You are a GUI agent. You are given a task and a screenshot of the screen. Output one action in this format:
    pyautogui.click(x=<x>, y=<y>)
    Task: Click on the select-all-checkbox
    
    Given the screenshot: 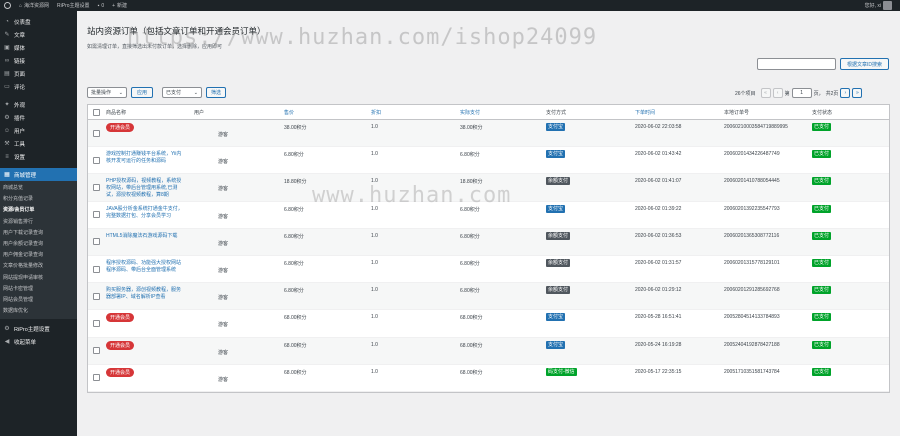 What is the action you would take?
    pyautogui.click(x=96, y=112)
    